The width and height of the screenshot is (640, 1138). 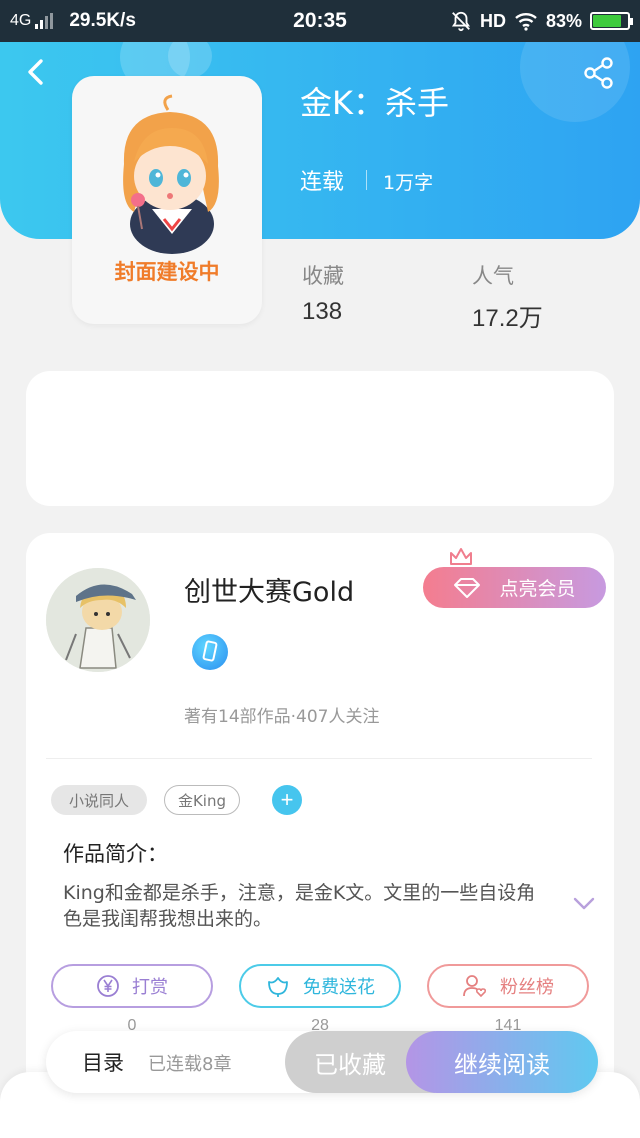 I want to click on book-status: 连载, so click(x=322, y=182).